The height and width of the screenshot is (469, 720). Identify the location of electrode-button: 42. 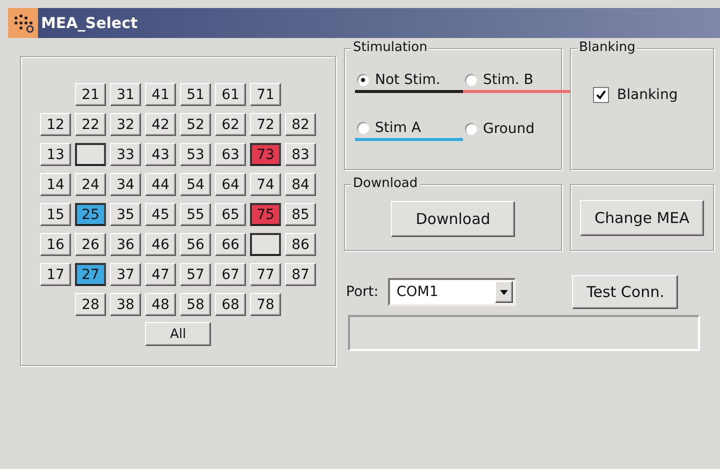
(160, 124).